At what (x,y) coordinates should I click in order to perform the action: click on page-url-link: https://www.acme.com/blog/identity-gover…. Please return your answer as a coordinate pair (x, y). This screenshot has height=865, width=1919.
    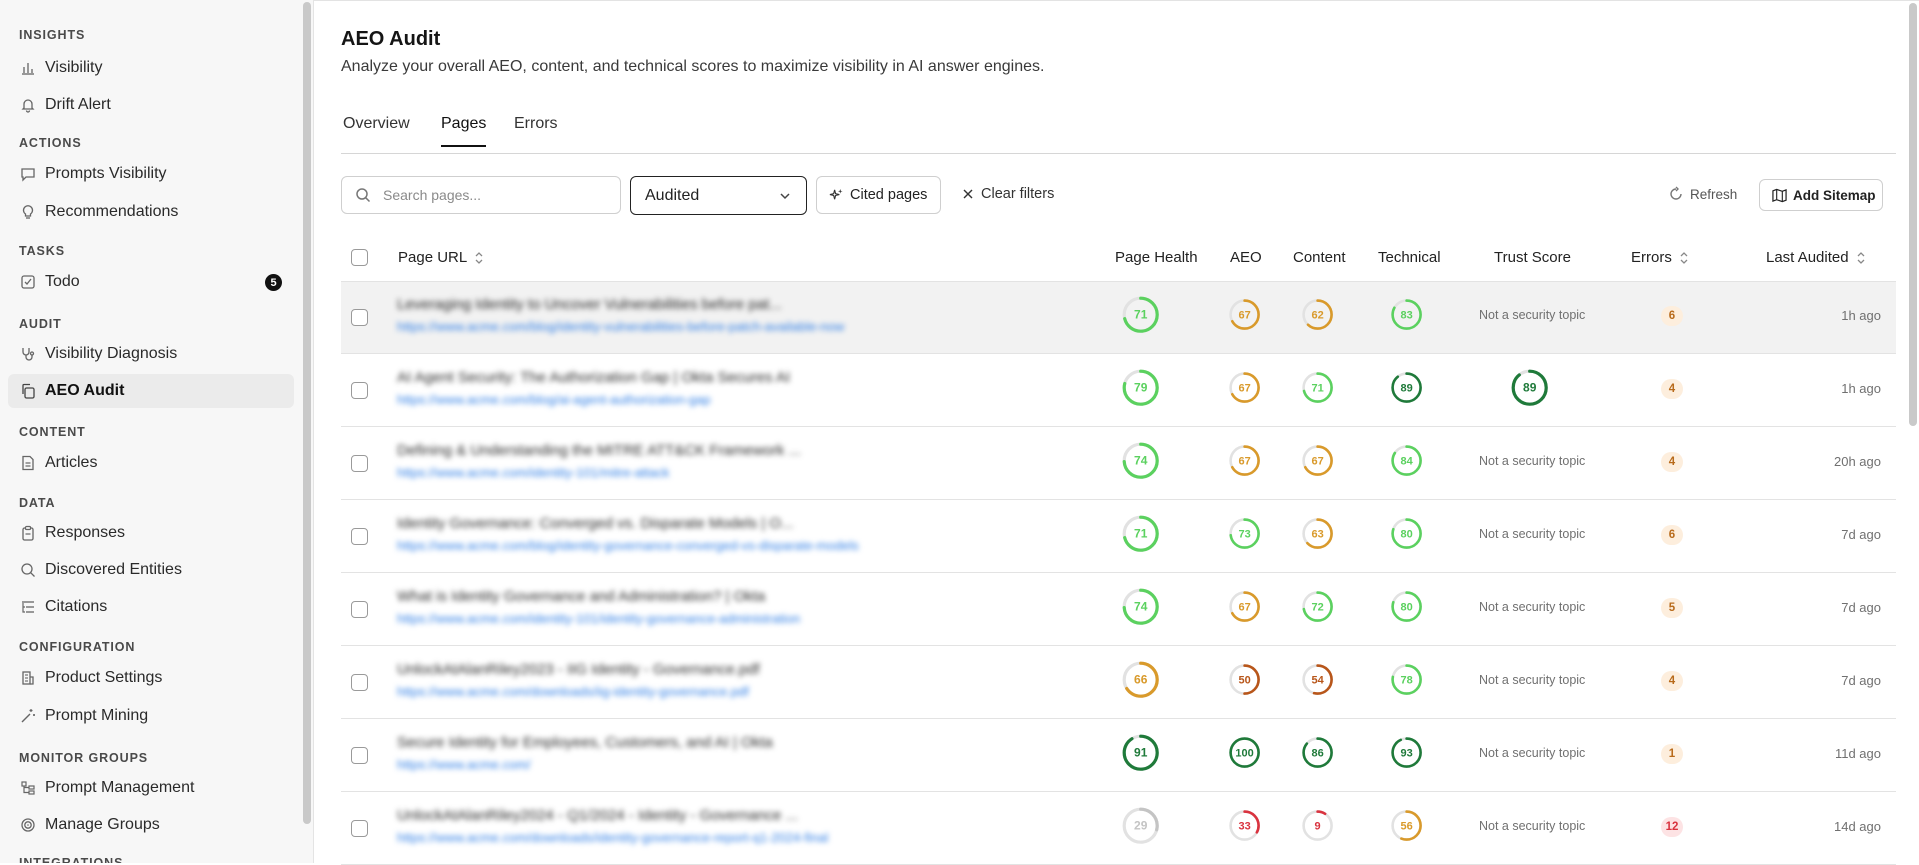
    Looking at the image, I should click on (669, 545).